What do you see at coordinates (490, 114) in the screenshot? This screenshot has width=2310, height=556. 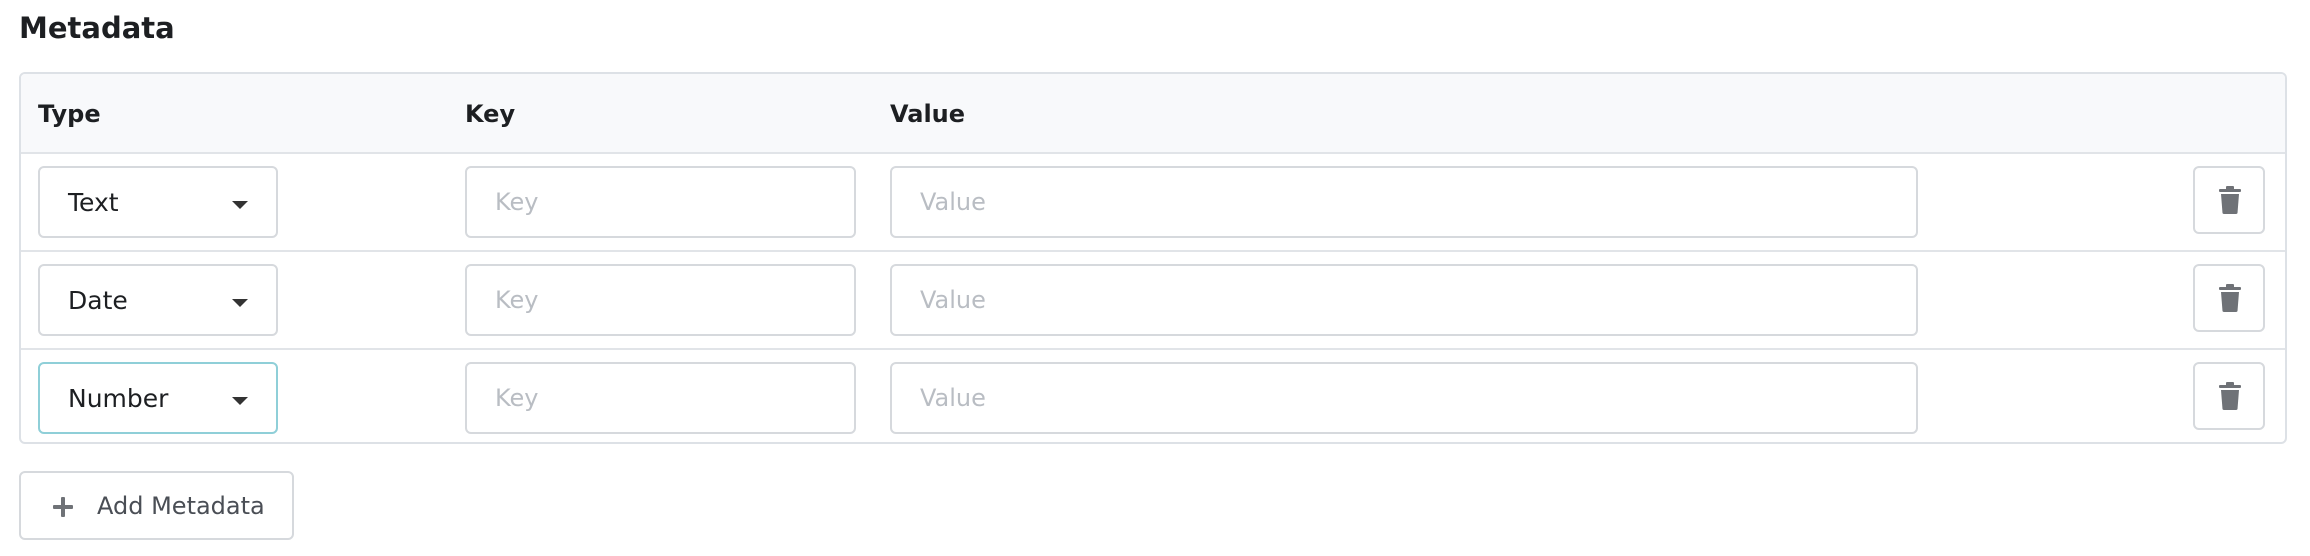 I see `column-header-key: Key` at bounding box center [490, 114].